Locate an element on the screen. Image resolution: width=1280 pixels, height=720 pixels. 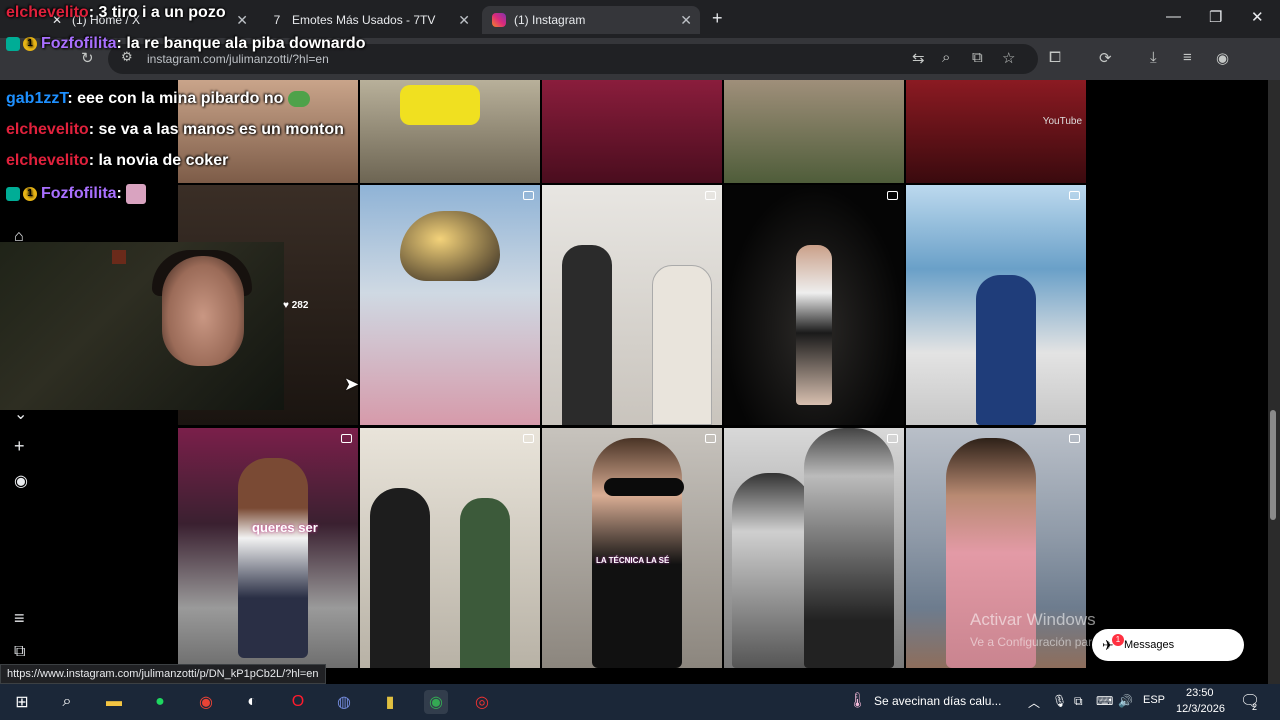
spotify-icon: ● is located at coordinates (160, 702).